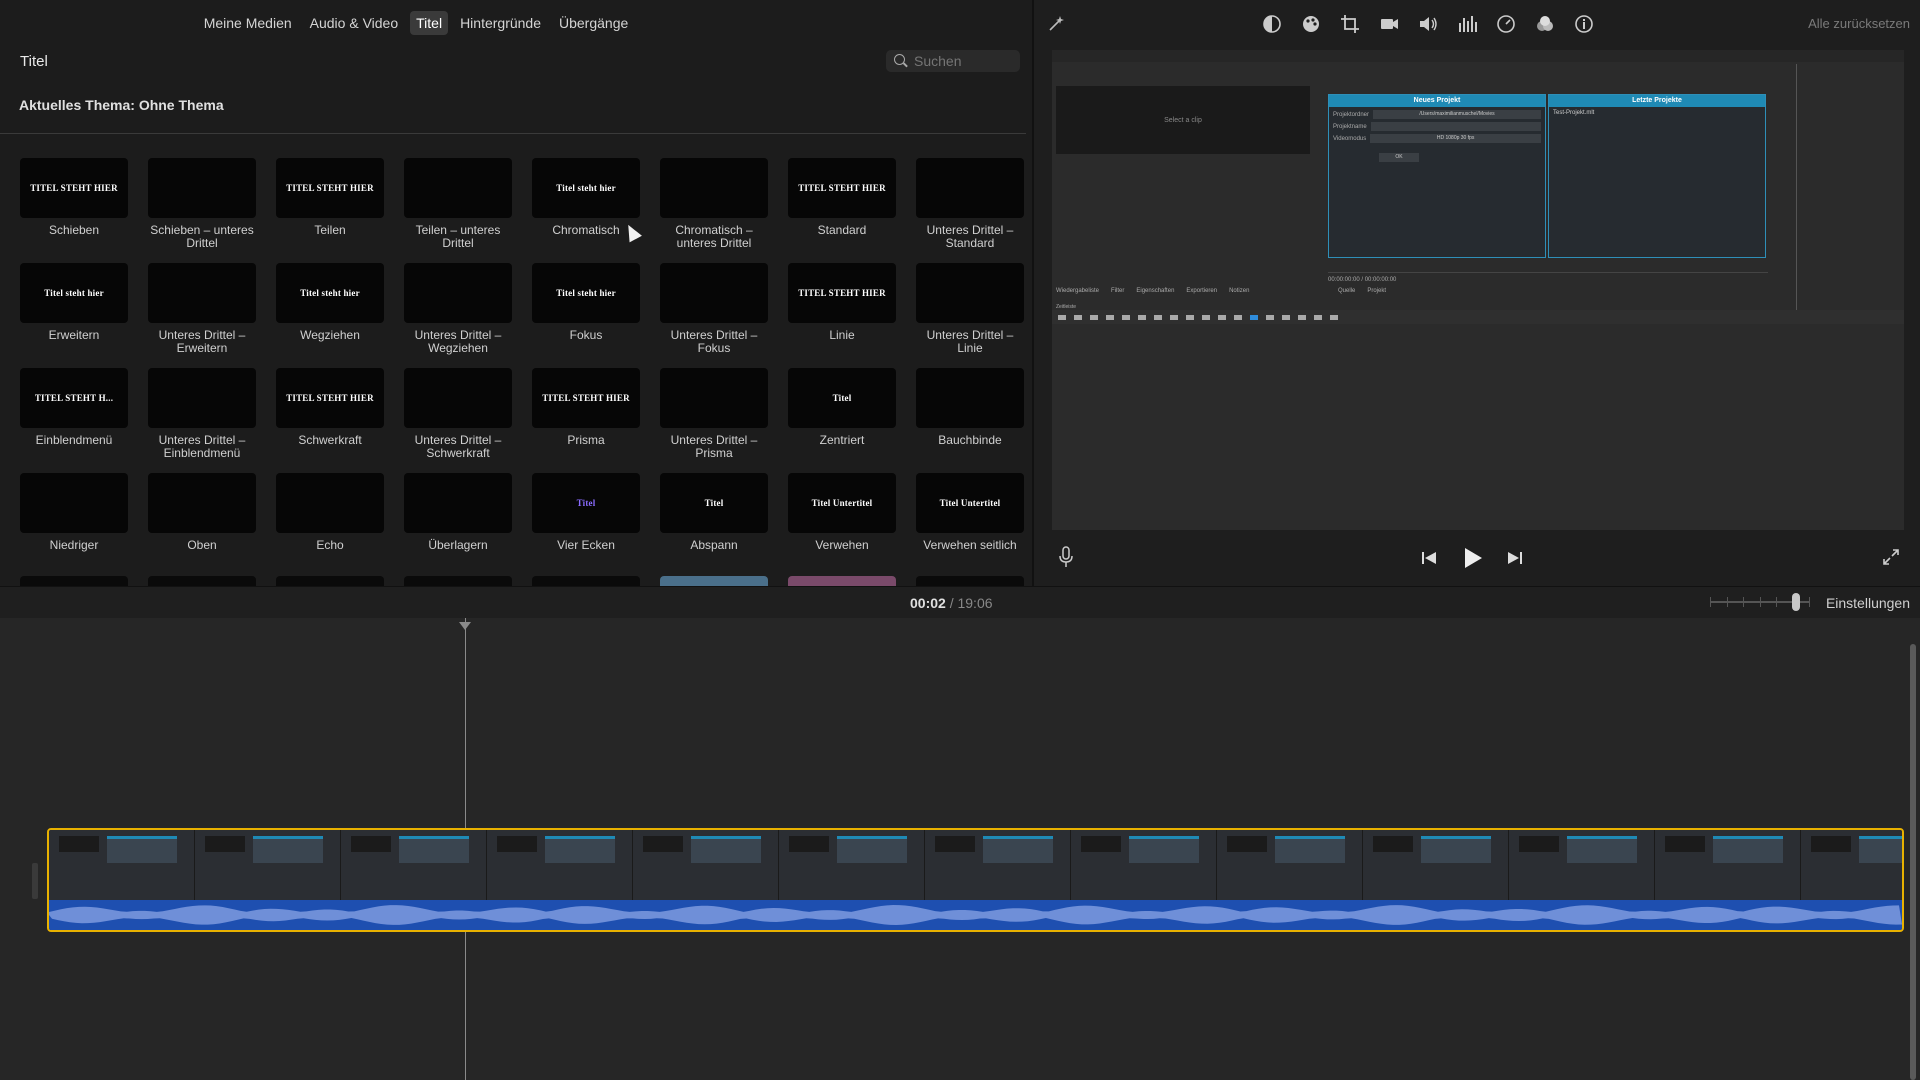  I want to click on title-tile: Unteres Drittel – Standard, so click(970, 206).